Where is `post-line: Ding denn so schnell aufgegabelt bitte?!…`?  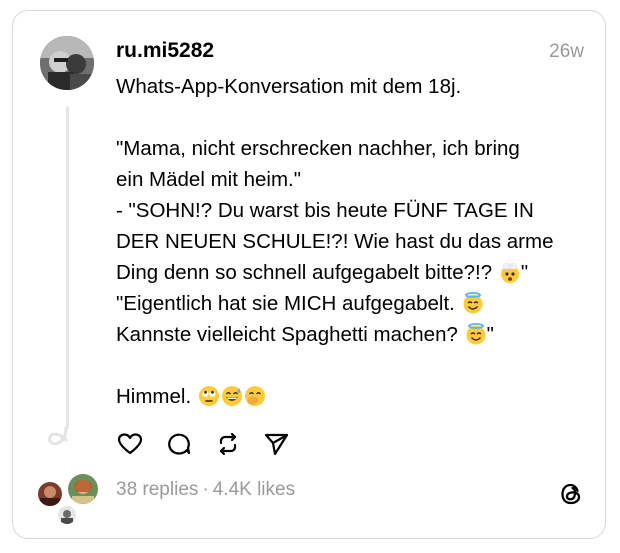 post-line: Ding denn so schnell aufgegabelt bitte?!… is located at coordinates (351, 272).